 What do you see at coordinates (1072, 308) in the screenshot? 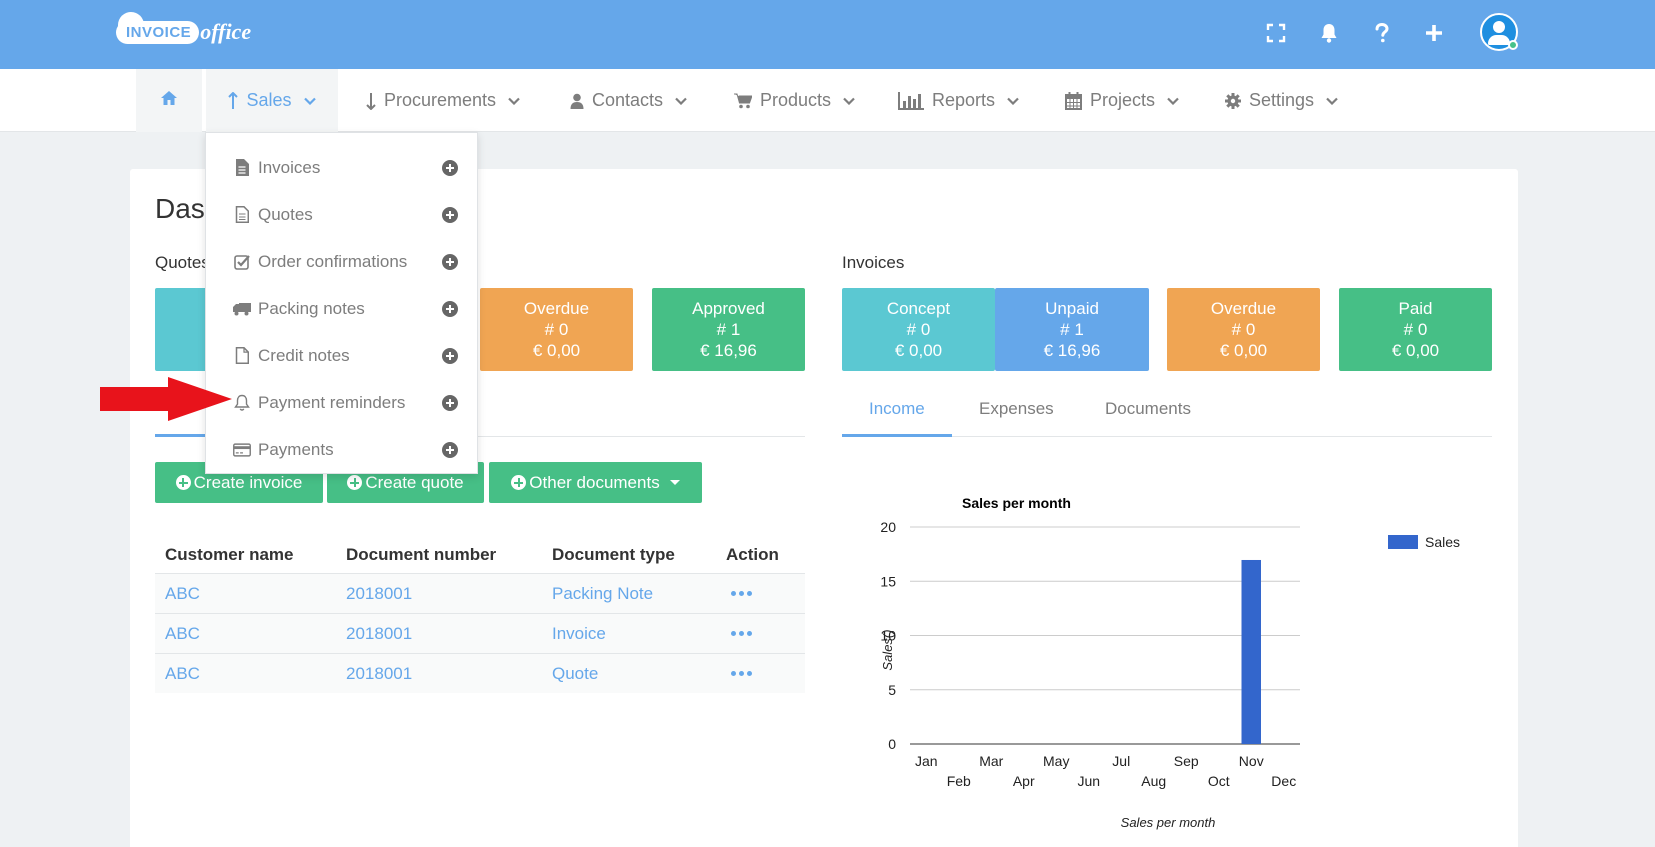
I see `stat-title: Unpaid` at bounding box center [1072, 308].